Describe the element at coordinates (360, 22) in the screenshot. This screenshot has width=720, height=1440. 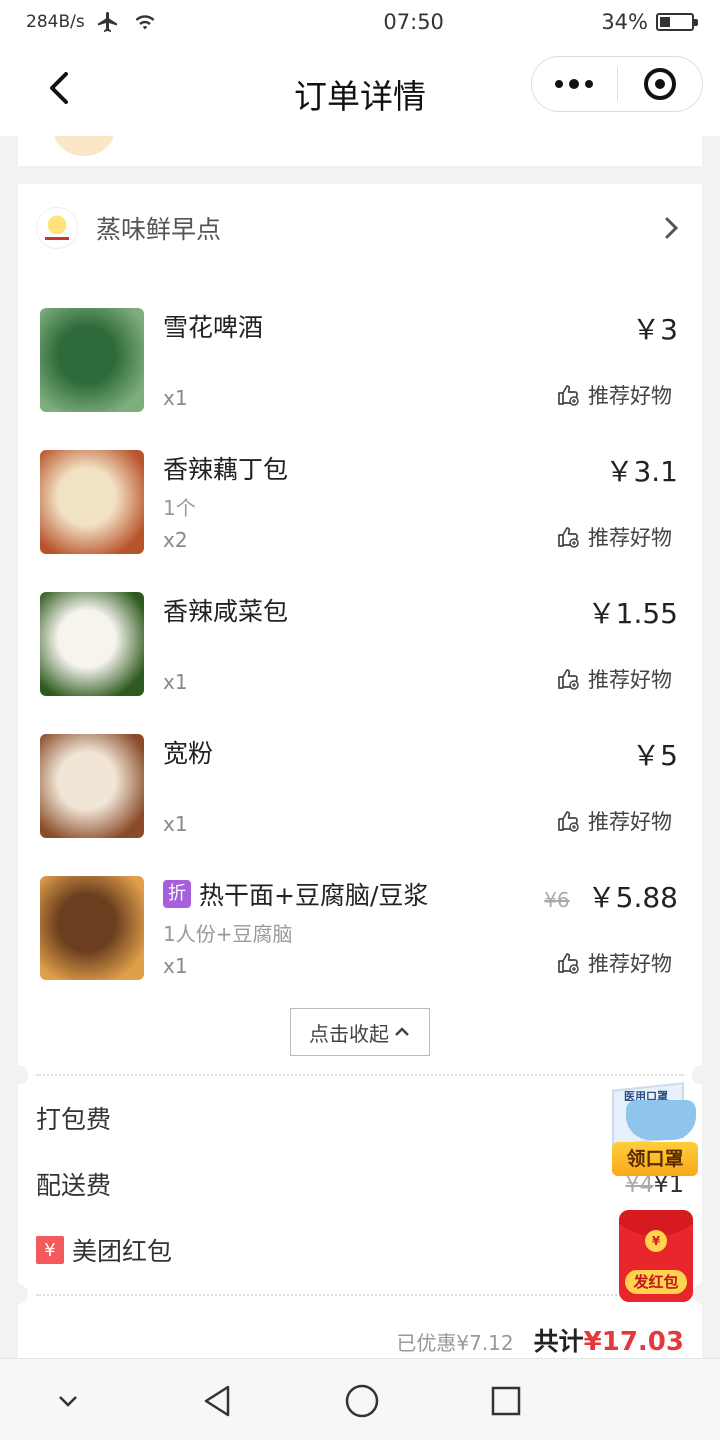
I see `status-bar: 284B/s 07:50 34%` at that location.